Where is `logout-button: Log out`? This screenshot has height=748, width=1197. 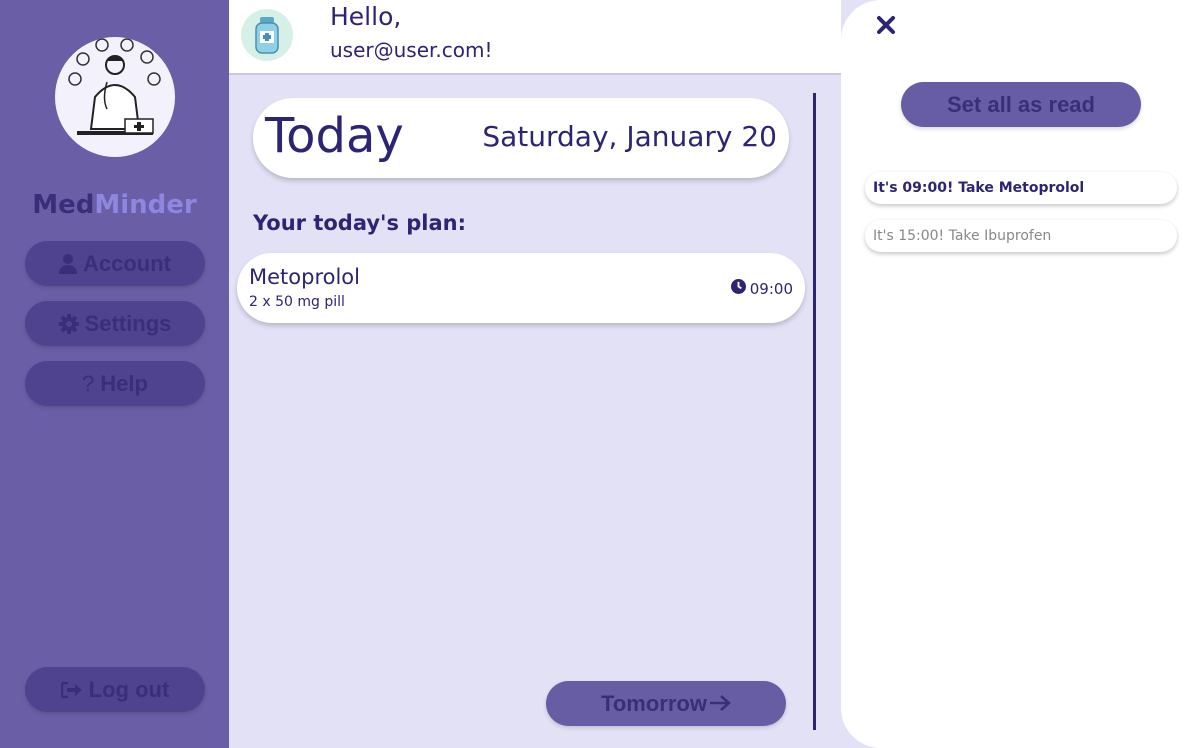 logout-button: Log out is located at coordinates (115, 689).